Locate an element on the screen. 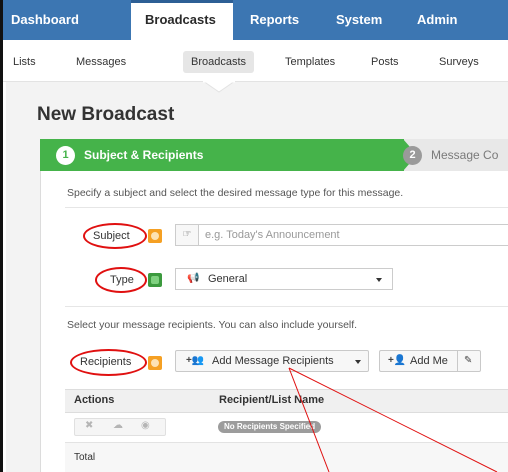 This screenshot has width=508, height=472. close-icon: ✖ is located at coordinates (89, 425).